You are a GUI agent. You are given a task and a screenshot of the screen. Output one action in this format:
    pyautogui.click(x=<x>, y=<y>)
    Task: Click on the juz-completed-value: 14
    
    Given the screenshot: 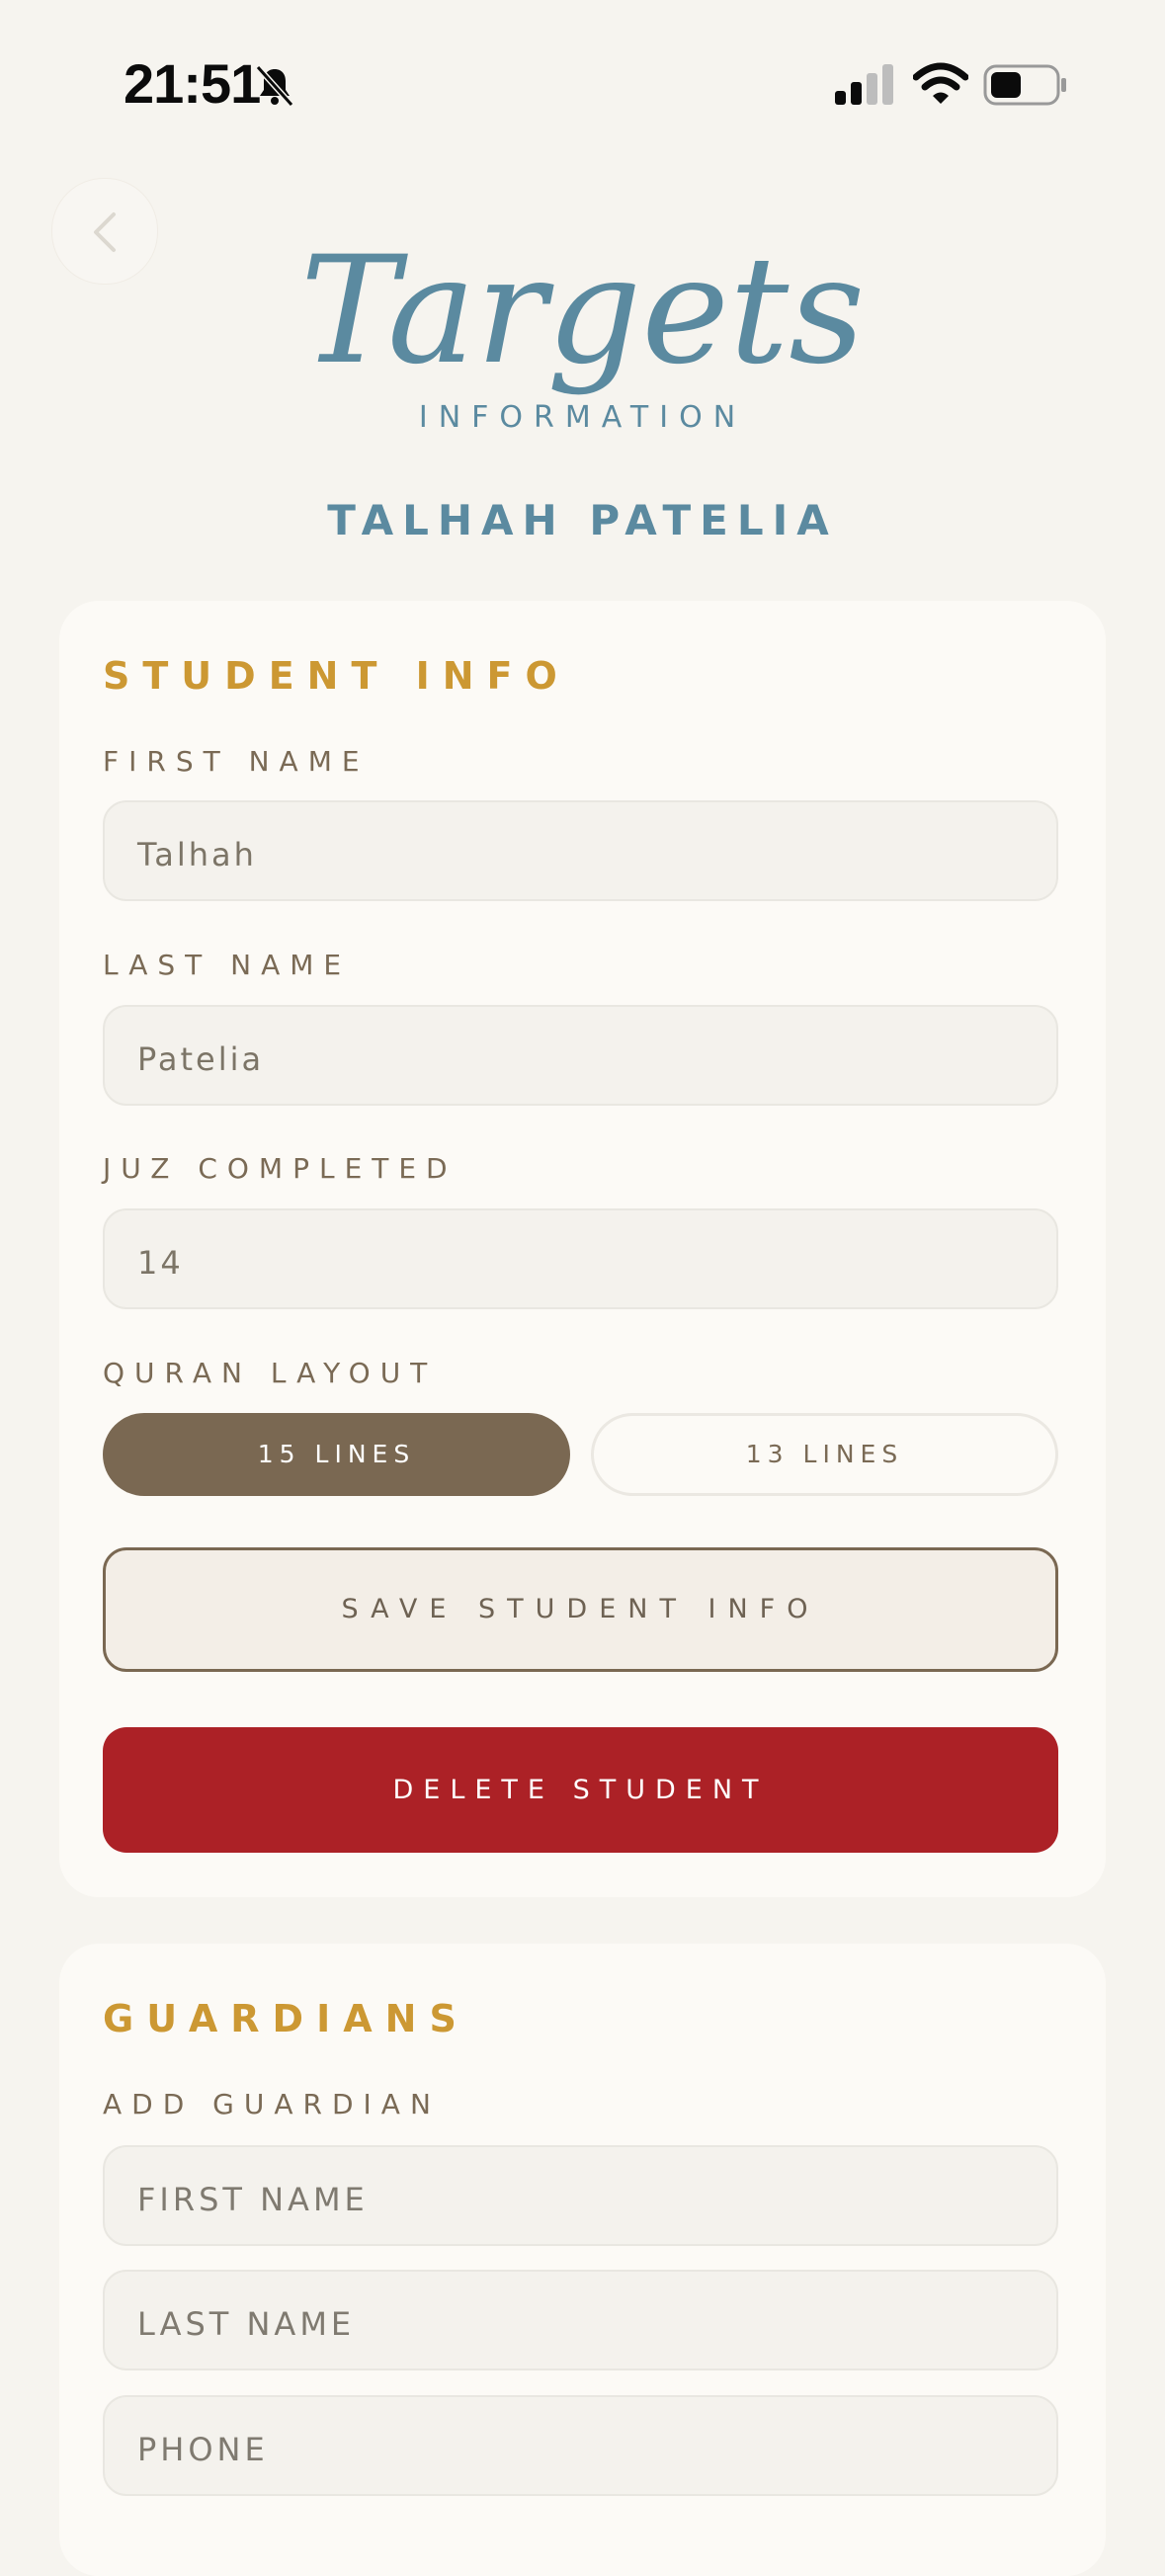 What is the action you would take?
    pyautogui.click(x=160, y=1263)
    